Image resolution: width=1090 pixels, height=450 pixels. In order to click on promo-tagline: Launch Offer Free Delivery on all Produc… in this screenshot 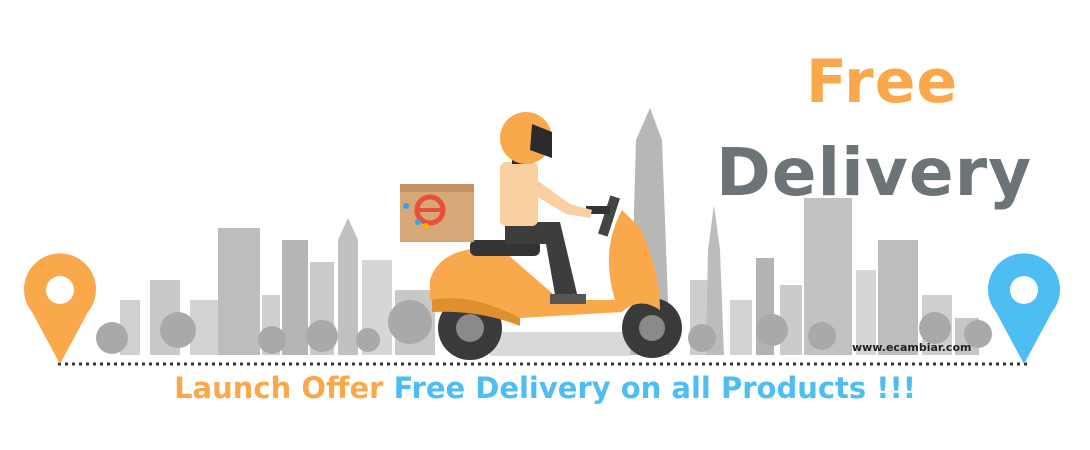, I will do `click(545, 388)`.